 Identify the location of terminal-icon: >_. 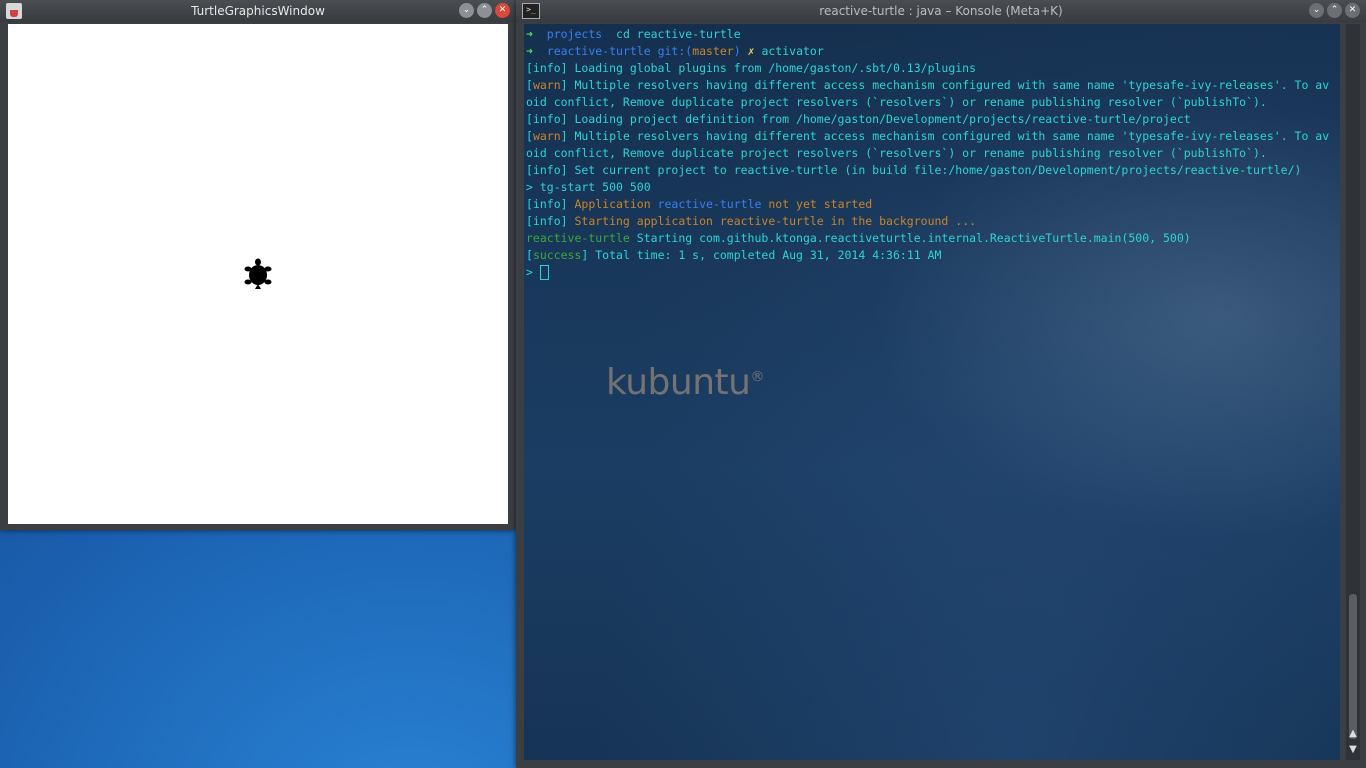
(531, 11).